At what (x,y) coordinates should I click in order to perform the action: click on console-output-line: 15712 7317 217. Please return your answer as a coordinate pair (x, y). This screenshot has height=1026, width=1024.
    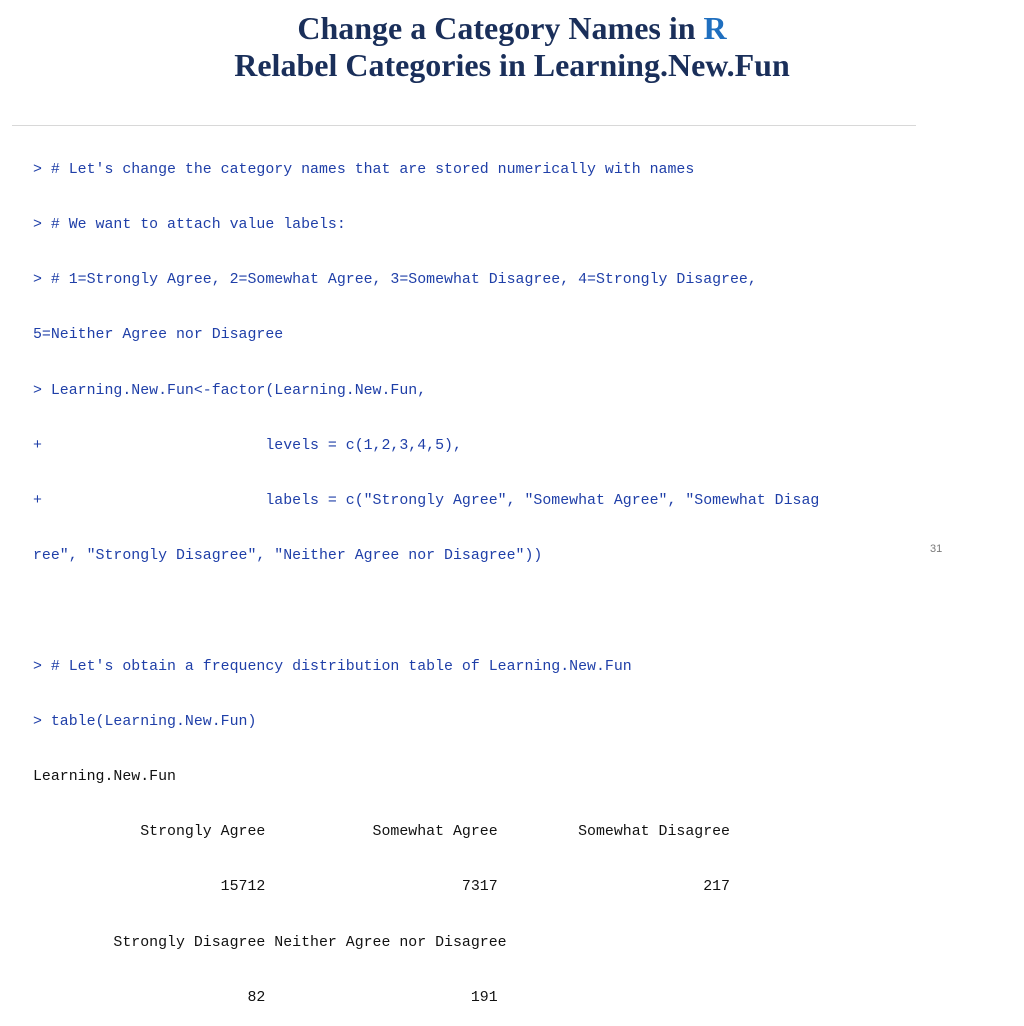
    Looking at the image, I should click on (381, 887).